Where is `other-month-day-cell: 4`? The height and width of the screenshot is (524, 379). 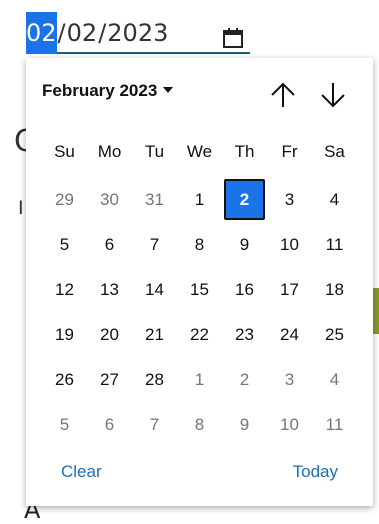
other-month-day-cell: 4 is located at coordinates (334, 379).